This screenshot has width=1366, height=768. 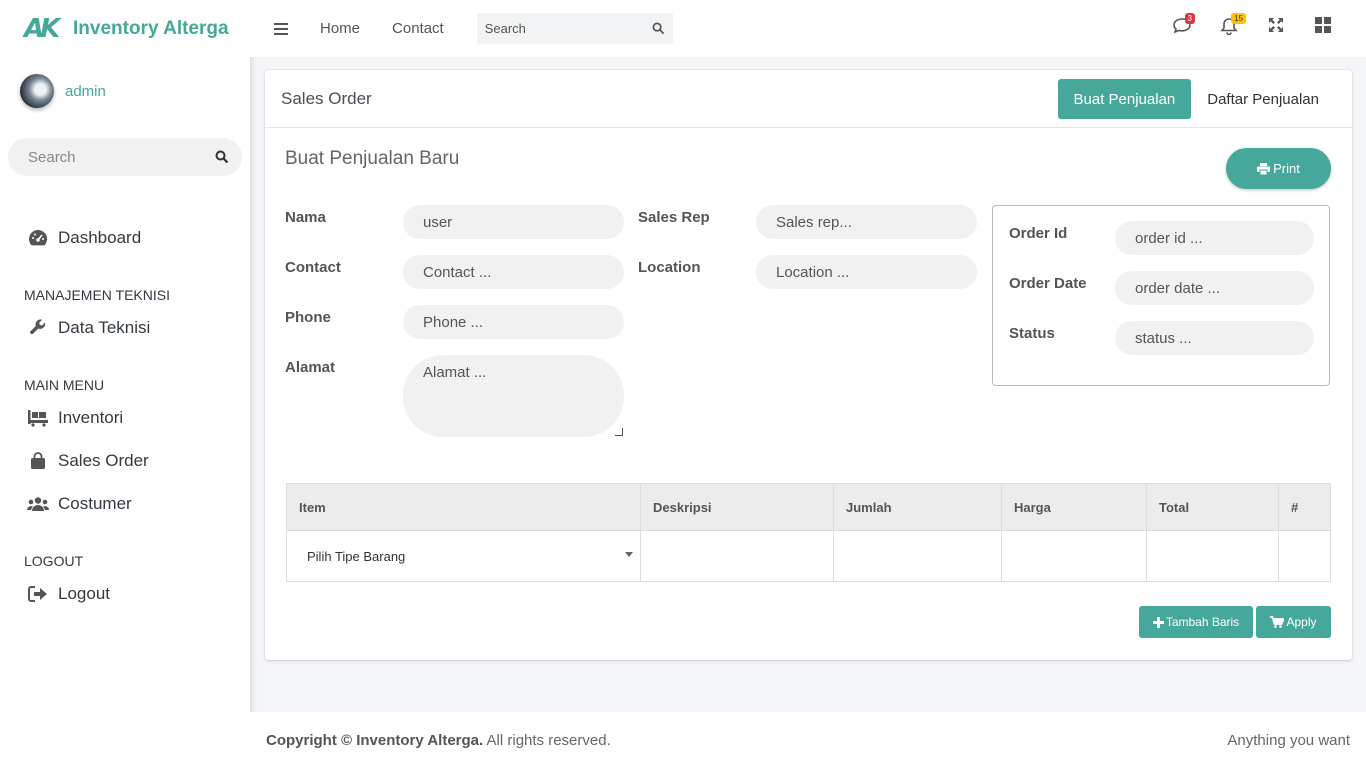 I want to click on column-header-total: Total, so click(x=1212, y=507).